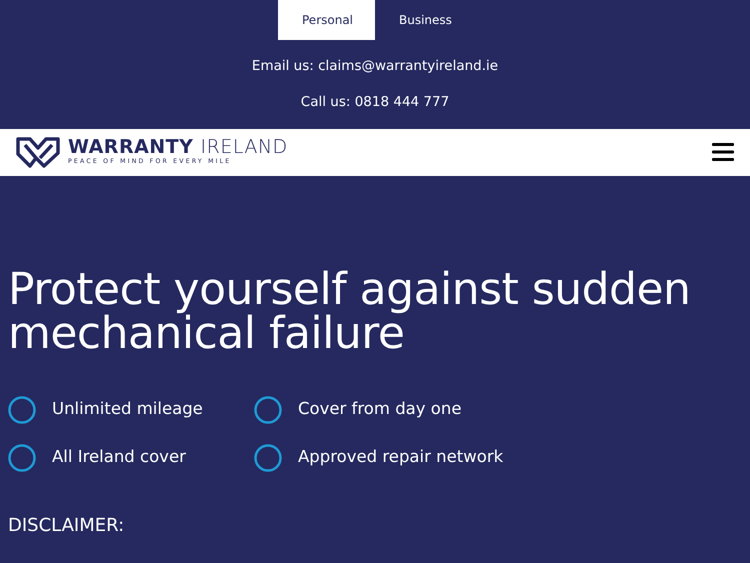  What do you see at coordinates (67, 526) in the screenshot?
I see `disclaimer-title: DISCLAIMER:` at bounding box center [67, 526].